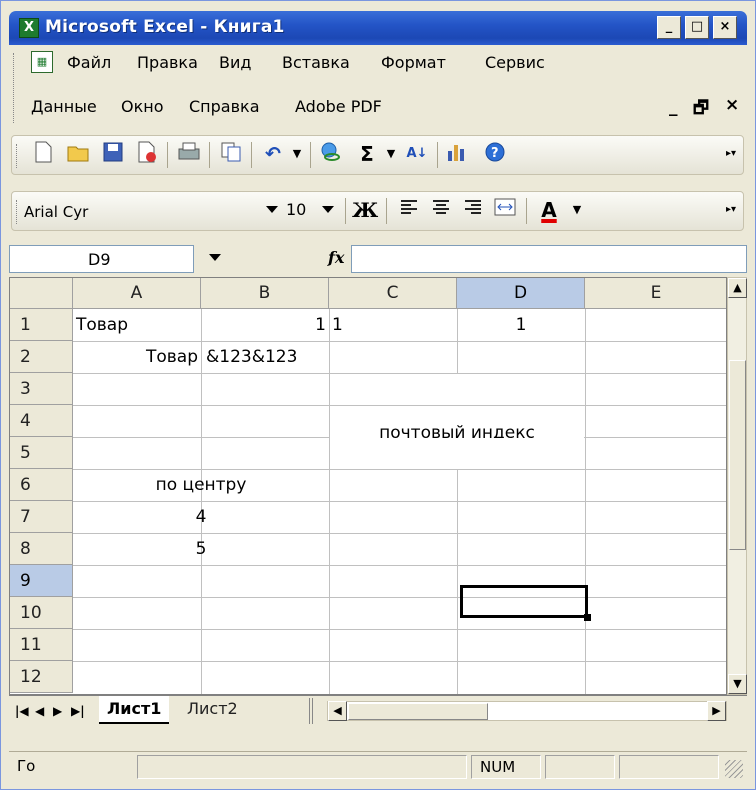 The image size is (756, 790). Describe the element at coordinates (399, 597) in the screenshot. I see `gridline` at that location.